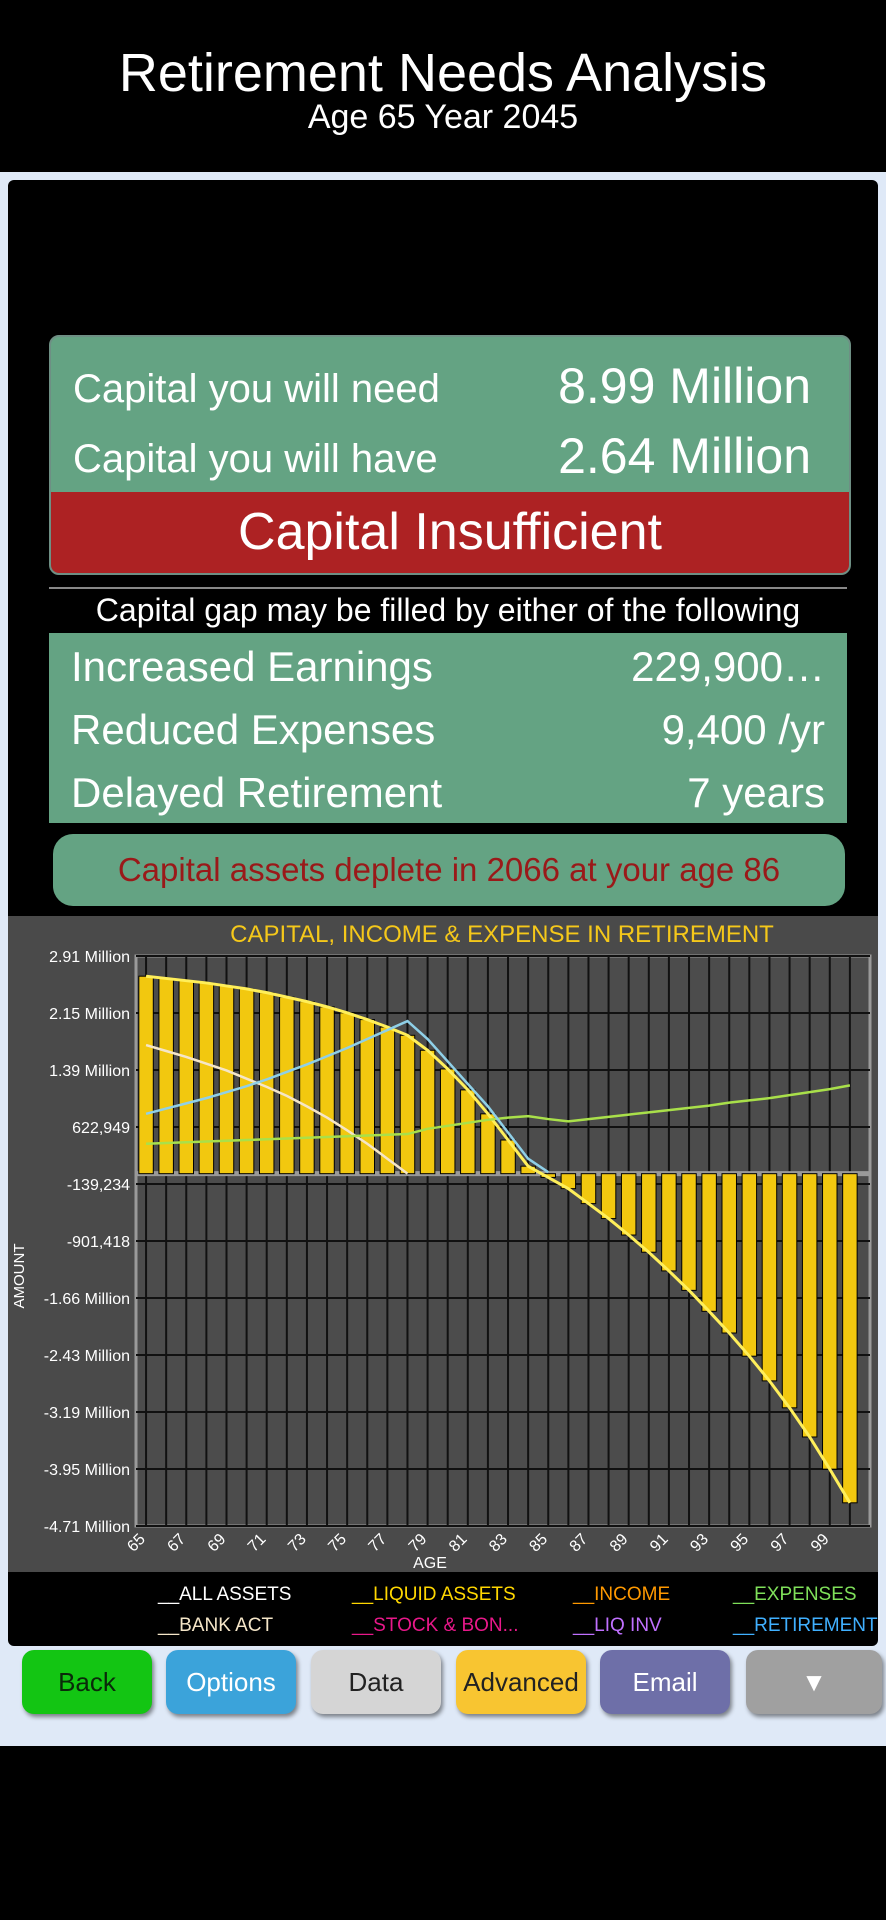 The image size is (886, 1920). Describe the element at coordinates (19, 1276) in the screenshot. I see `y-axis-label: AMOUNT` at that location.